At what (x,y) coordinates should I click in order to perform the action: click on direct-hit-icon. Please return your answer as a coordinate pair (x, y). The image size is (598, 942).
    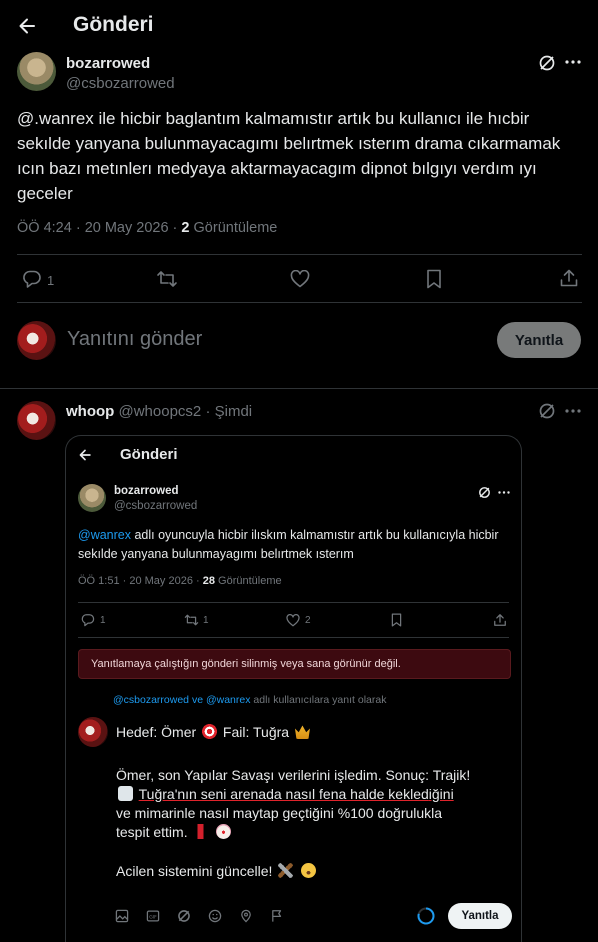
    Looking at the image, I should click on (210, 731).